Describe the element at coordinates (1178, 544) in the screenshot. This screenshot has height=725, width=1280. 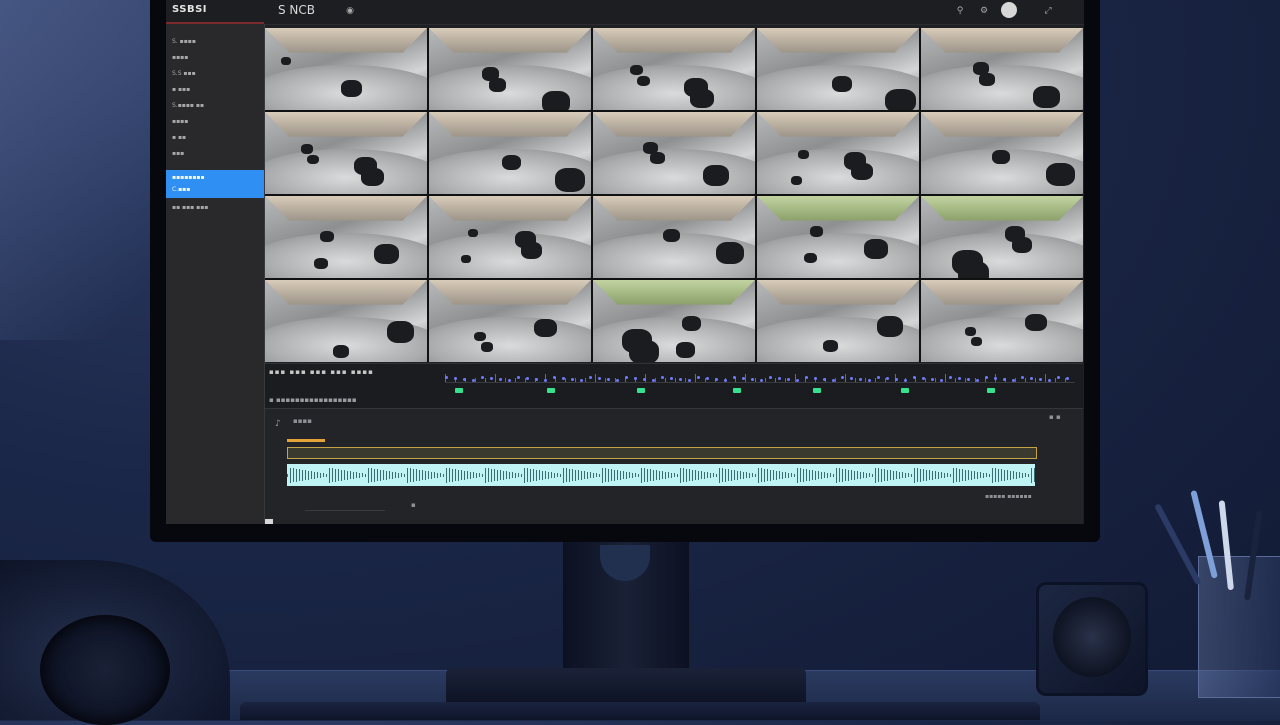
I see `pen` at that location.